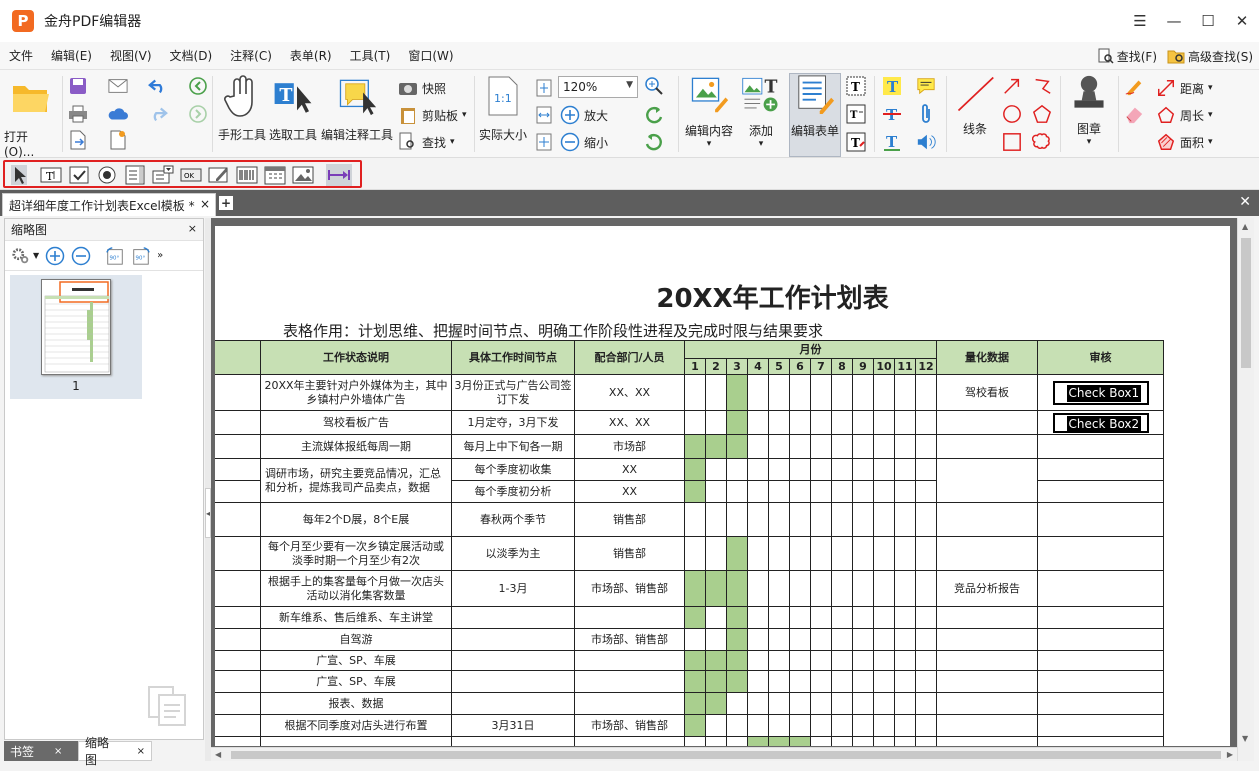 This screenshot has height=771, width=1259. What do you see at coordinates (892, 114) in the screenshot?
I see `strikeout-icon: T` at bounding box center [892, 114].